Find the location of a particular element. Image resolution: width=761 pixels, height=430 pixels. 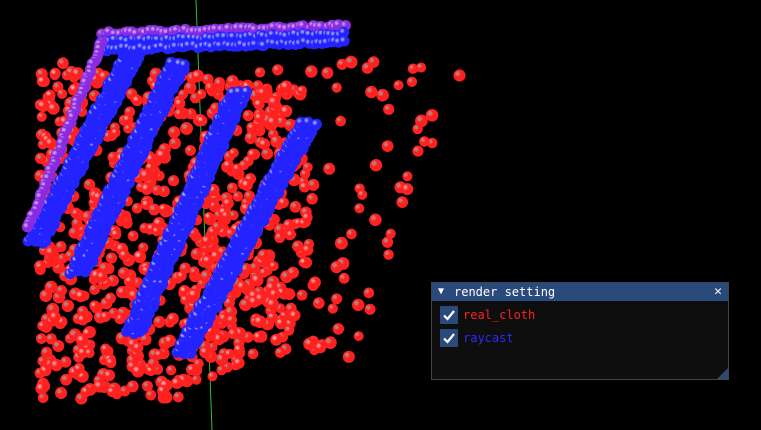

checkbox-real-cloth is located at coordinates (449, 314).